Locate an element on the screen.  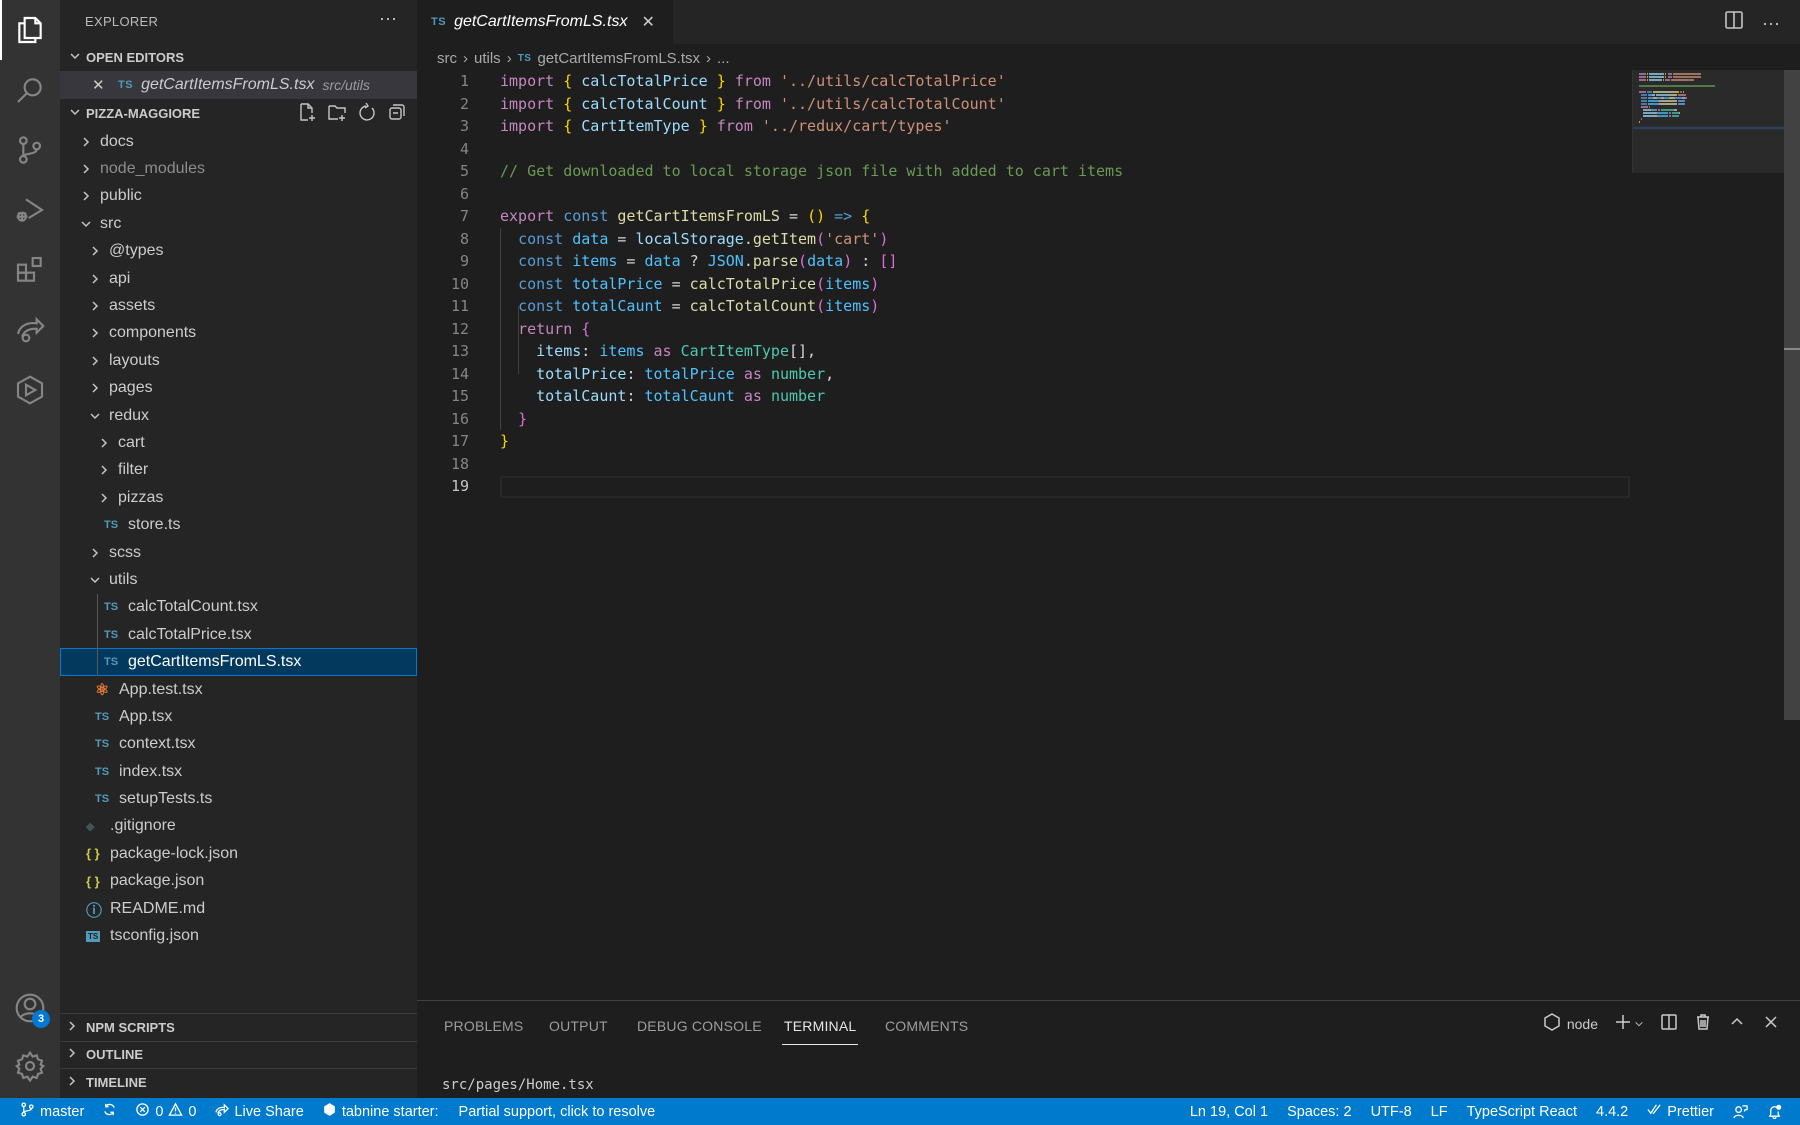
tab-terminal: TERMINAL is located at coordinates (820, 1031).